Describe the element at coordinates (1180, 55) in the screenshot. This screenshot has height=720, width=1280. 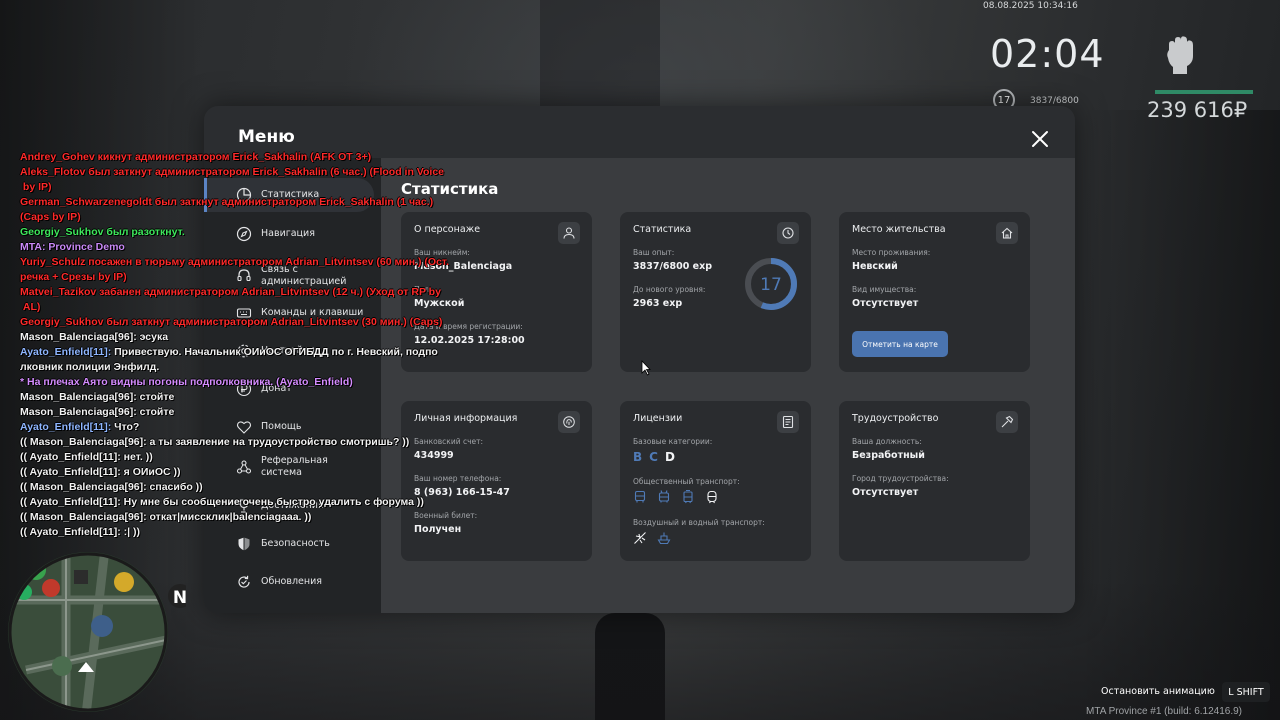
I see `fist-icon` at that location.